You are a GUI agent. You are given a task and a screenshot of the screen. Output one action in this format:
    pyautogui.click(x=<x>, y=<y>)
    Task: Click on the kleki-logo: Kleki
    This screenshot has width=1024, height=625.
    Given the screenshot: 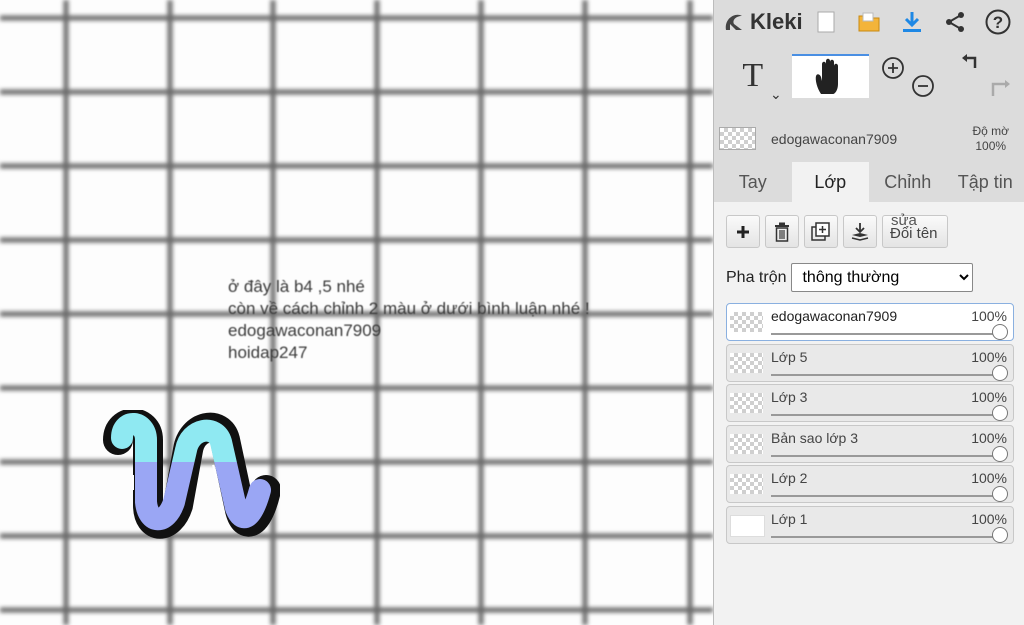 What is the action you would take?
    pyautogui.click(x=762, y=22)
    